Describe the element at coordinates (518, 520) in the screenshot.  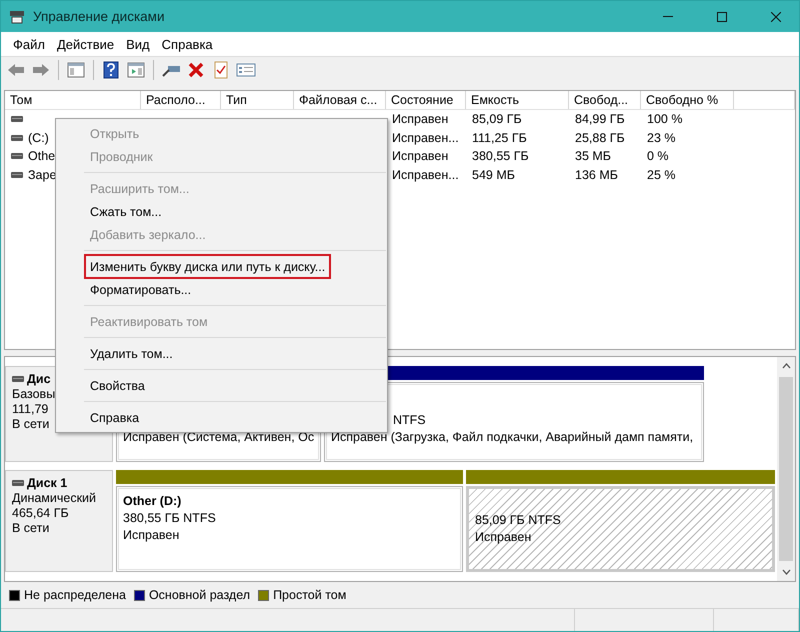
I see `partition-info: 85,09 ГБ NTFS` at that location.